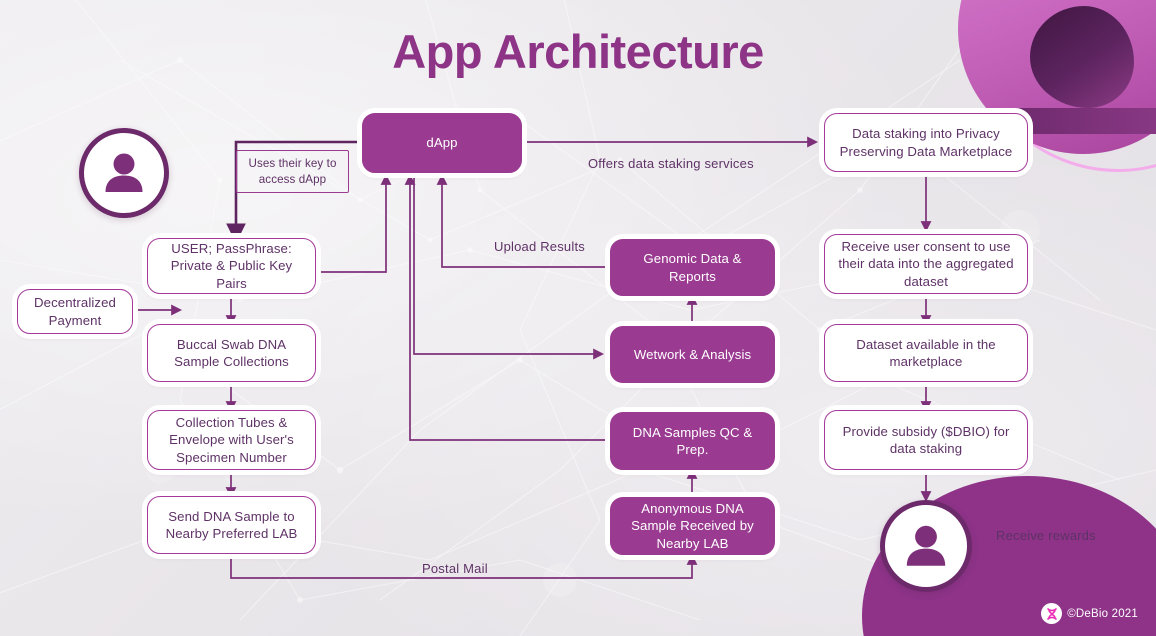  I want to click on node-genomic-data: Genomic Data & Reports, so click(692, 267).